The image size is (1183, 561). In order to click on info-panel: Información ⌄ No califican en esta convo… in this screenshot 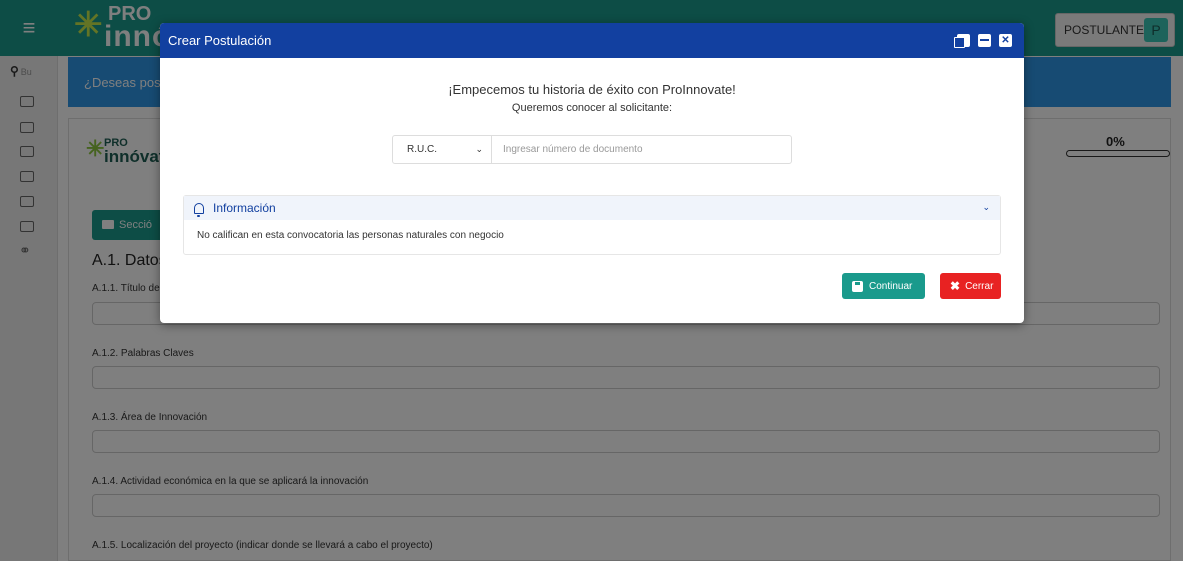, I will do `click(592, 225)`.